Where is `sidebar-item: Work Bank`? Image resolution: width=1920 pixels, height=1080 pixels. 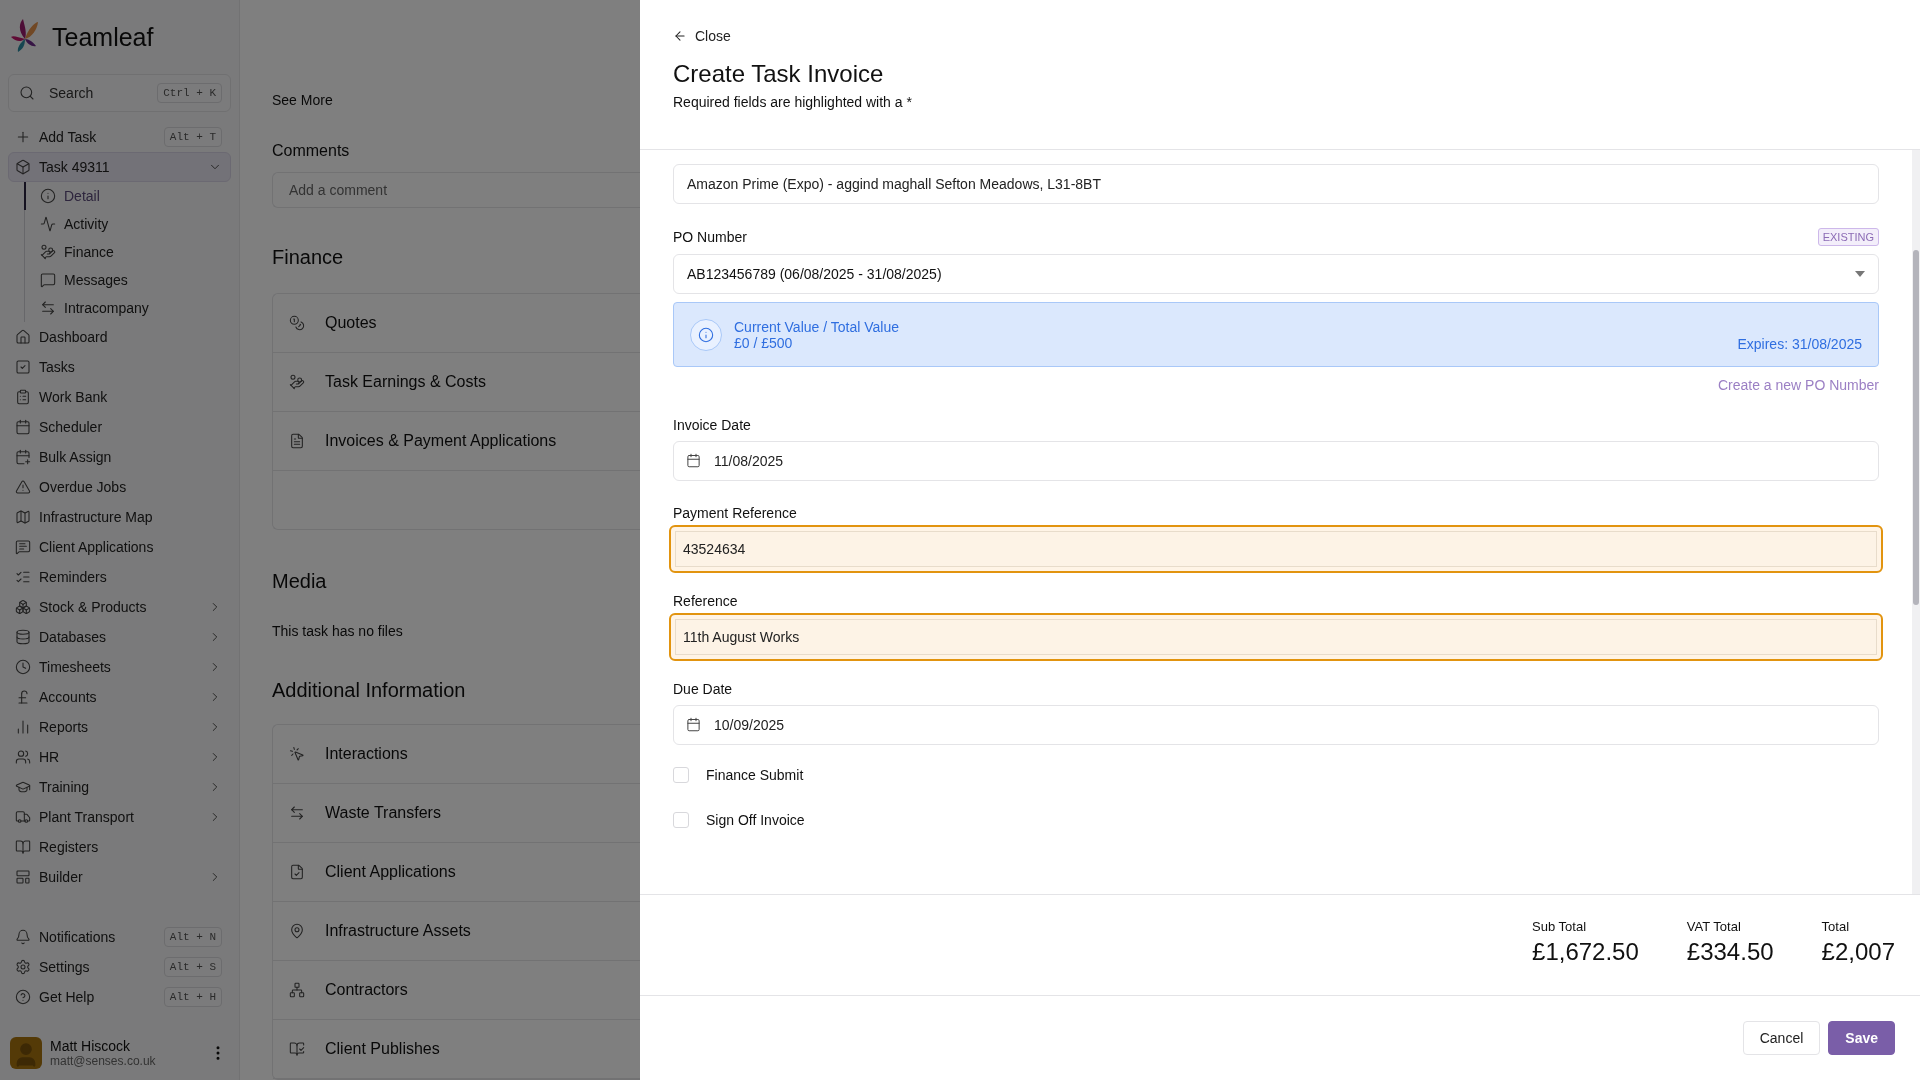 sidebar-item: Work Bank is located at coordinates (119, 397).